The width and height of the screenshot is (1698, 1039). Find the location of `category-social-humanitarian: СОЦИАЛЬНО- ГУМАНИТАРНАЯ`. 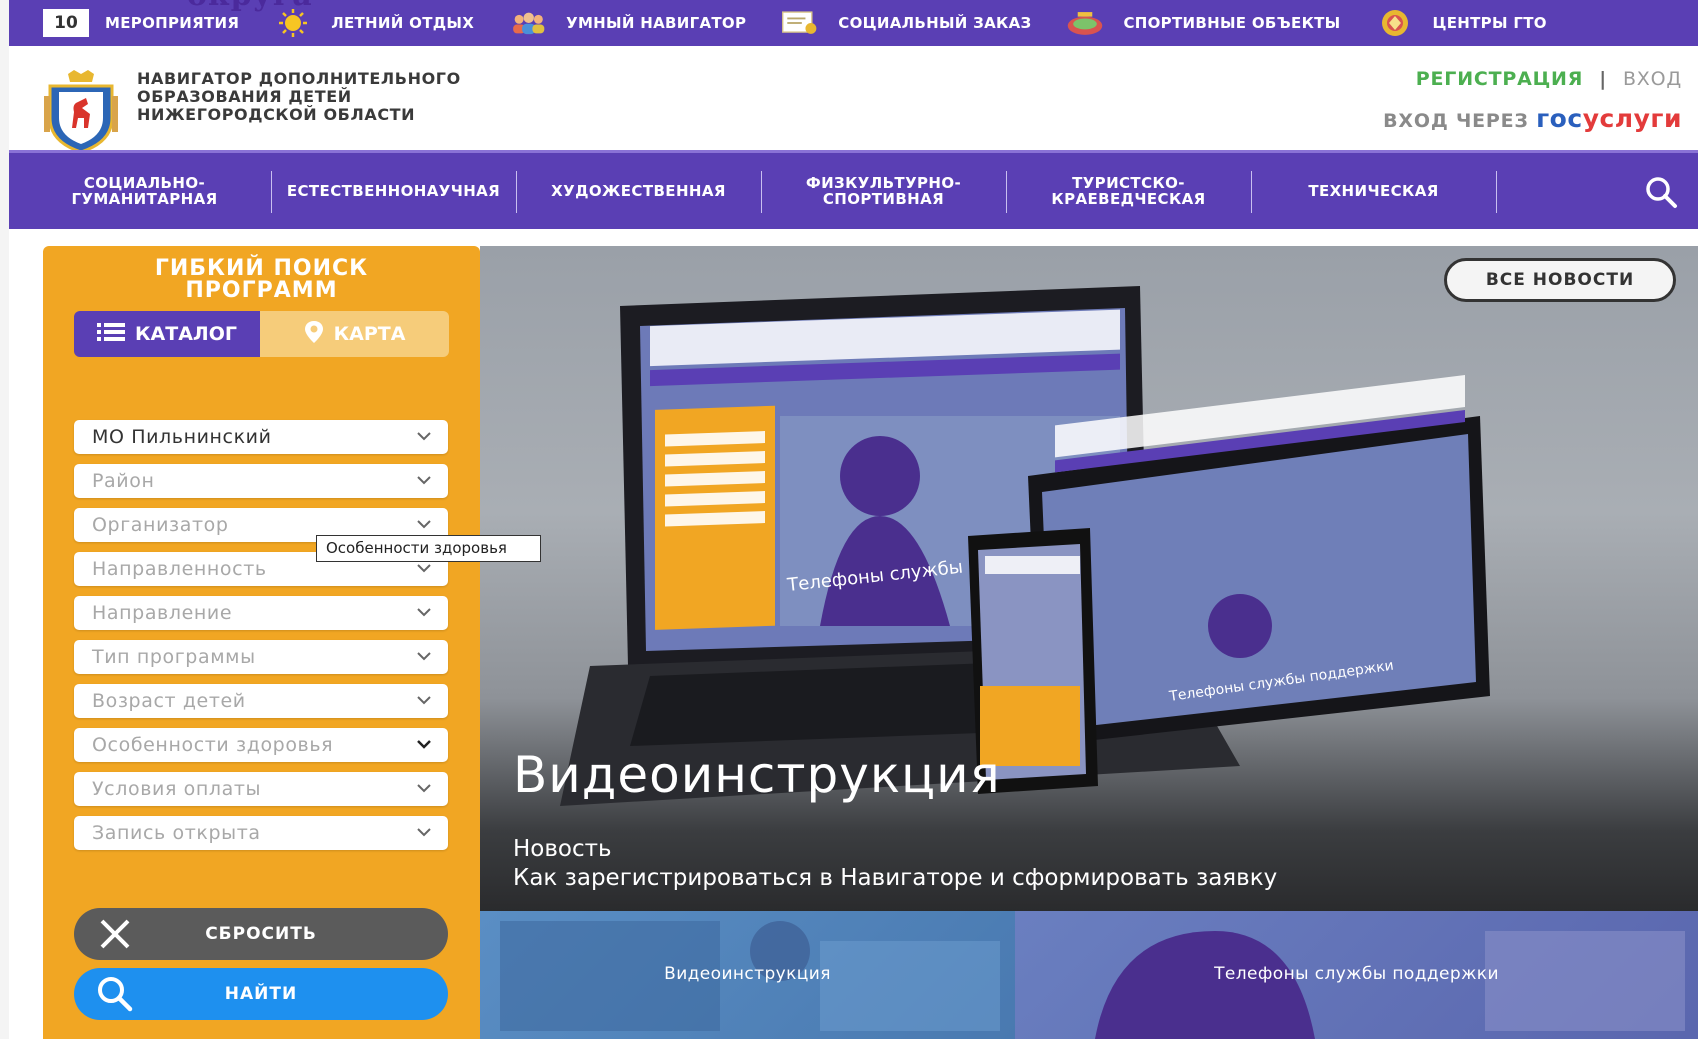

category-social-humanitarian: СОЦИАЛЬНО- ГУМАНИТАРНАЯ is located at coordinates (144, 191).